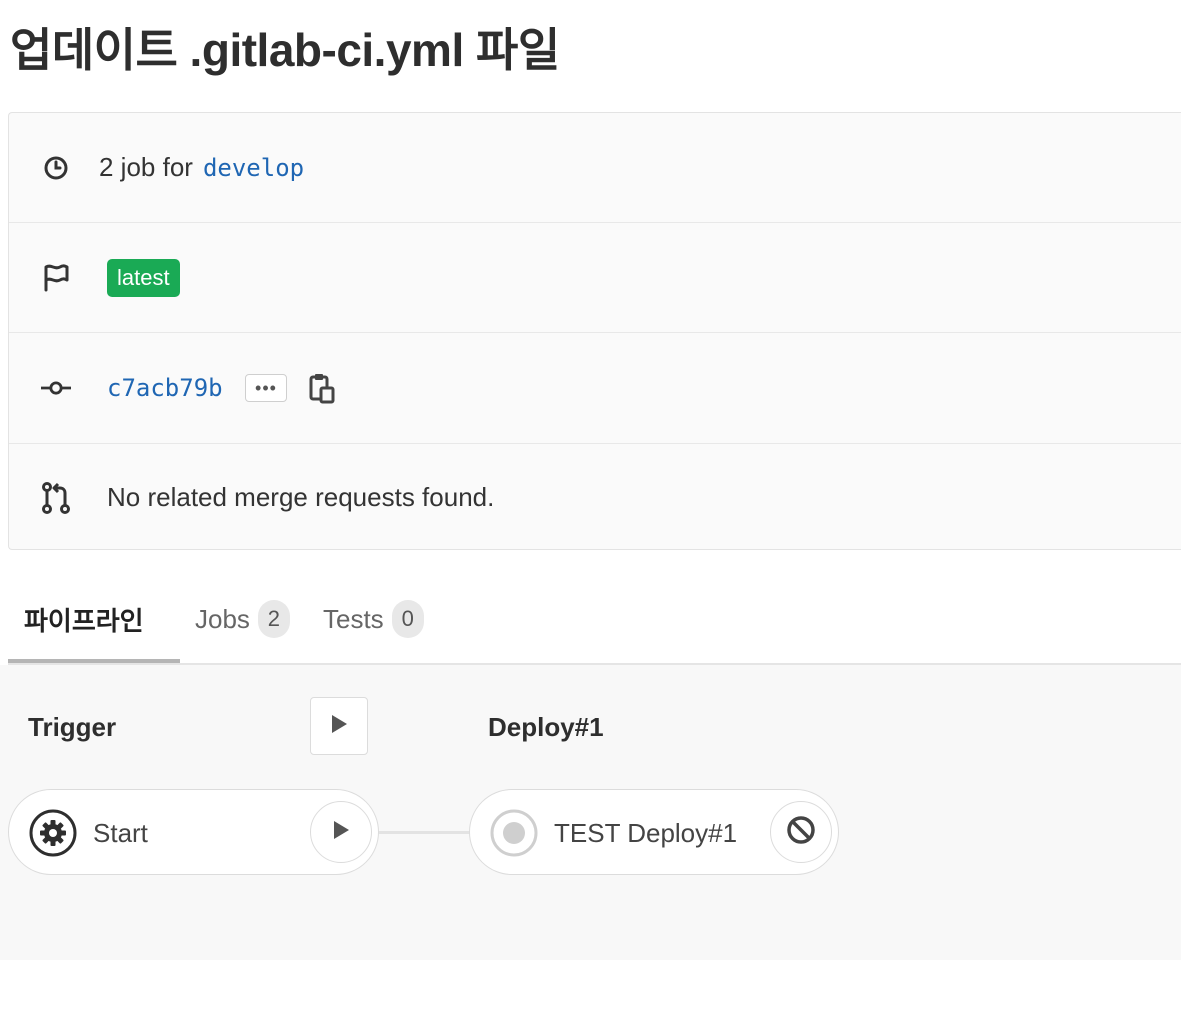  What do you see at coordinates (594, 620) in the screenshot?
I see `pipeline-tabs: 파이프라인 Jobs 2 Tests 0` at bounding box center [594, 620].